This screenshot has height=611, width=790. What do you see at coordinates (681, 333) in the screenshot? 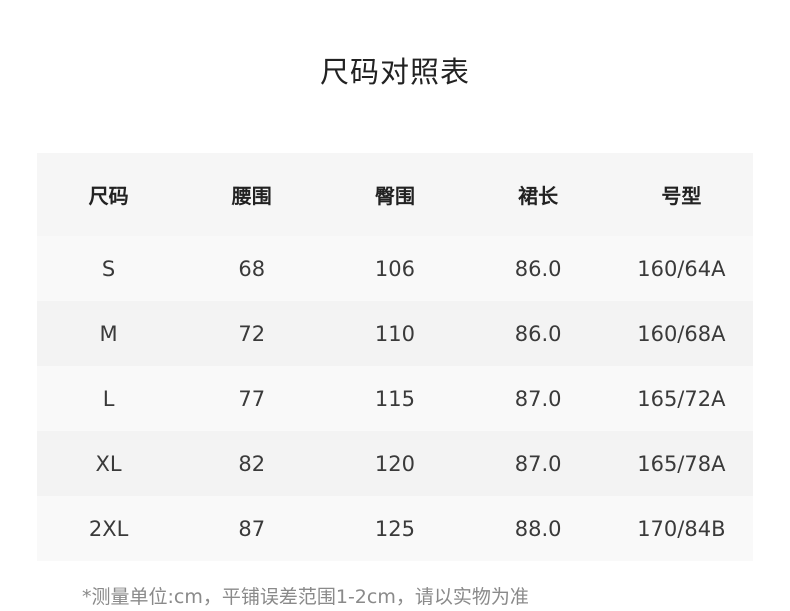
I see `cell-body-type: 160/68A` at bounding box center [681, 333].